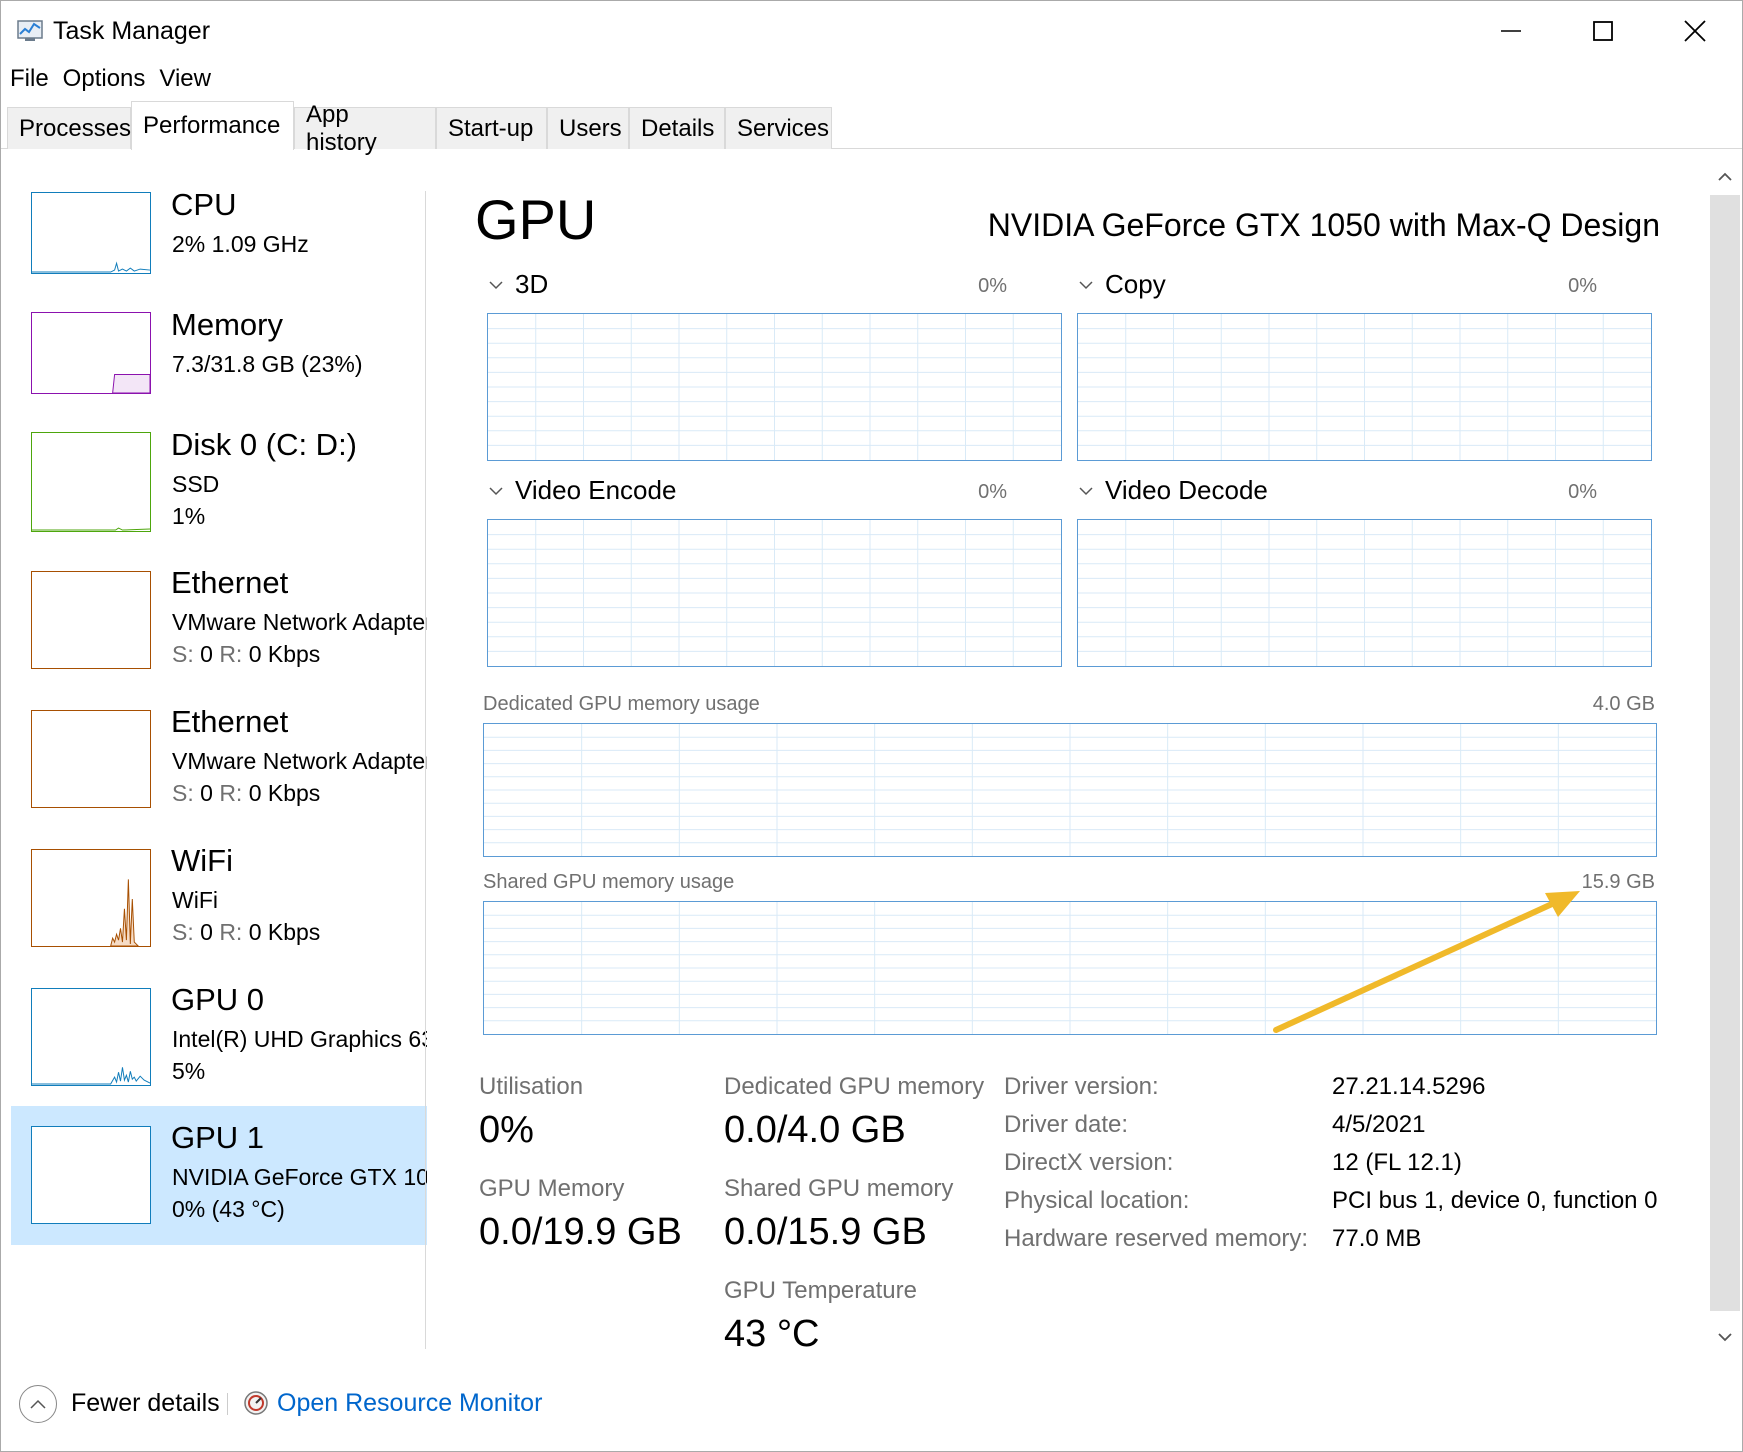  What do you see at coordinates (1089, 1162) in the screenshot?
I see `directx-version-key: DirectX version:` at bounding box center [1089, 1162].